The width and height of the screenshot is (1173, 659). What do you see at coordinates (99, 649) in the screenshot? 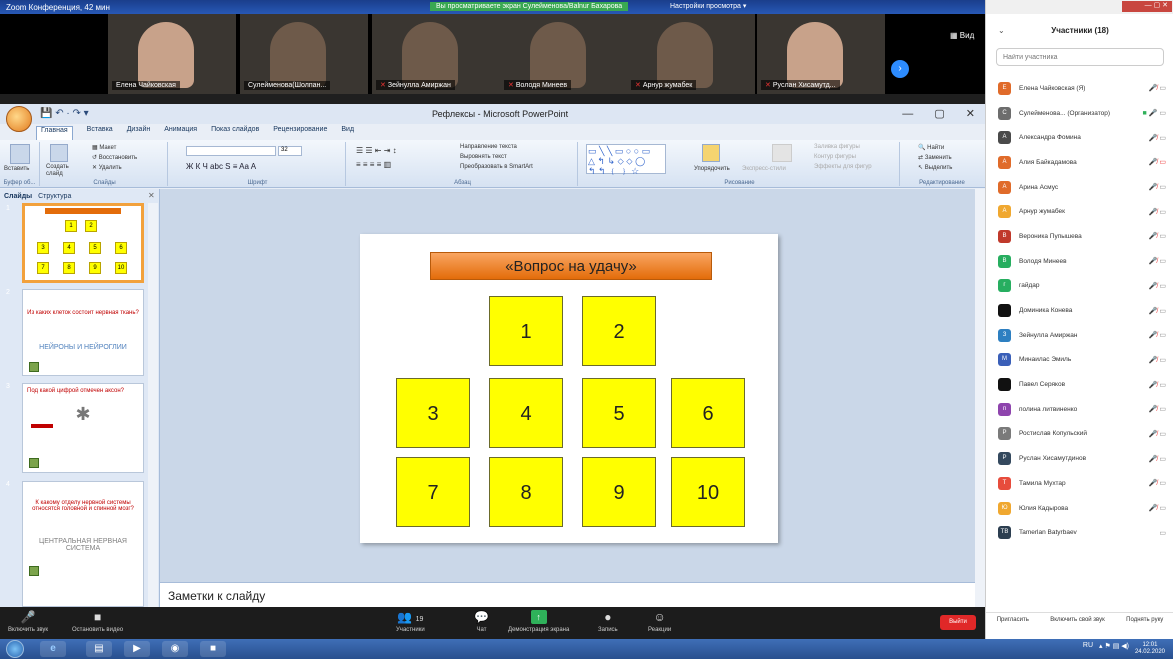
I see `folder-icon: ▤` at bounding box center [99, 649].